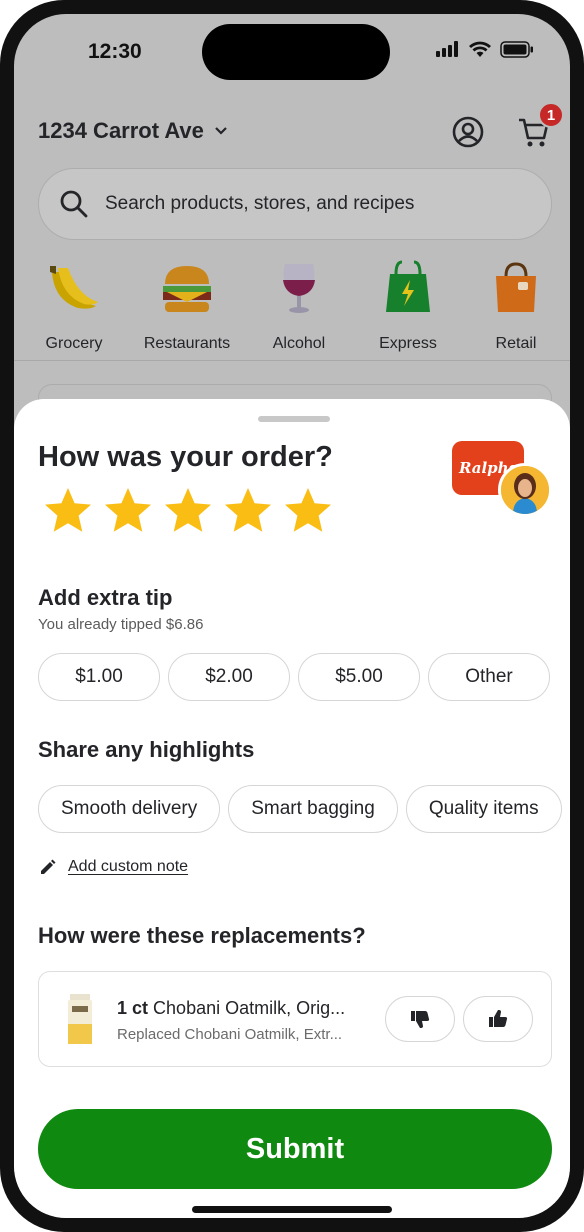 This screenshot has height=1232, width=584. What do you see at coordinates (115, 51) in the screenshot?
I see `status-time: 12:30` at bounding box center [115, 51].